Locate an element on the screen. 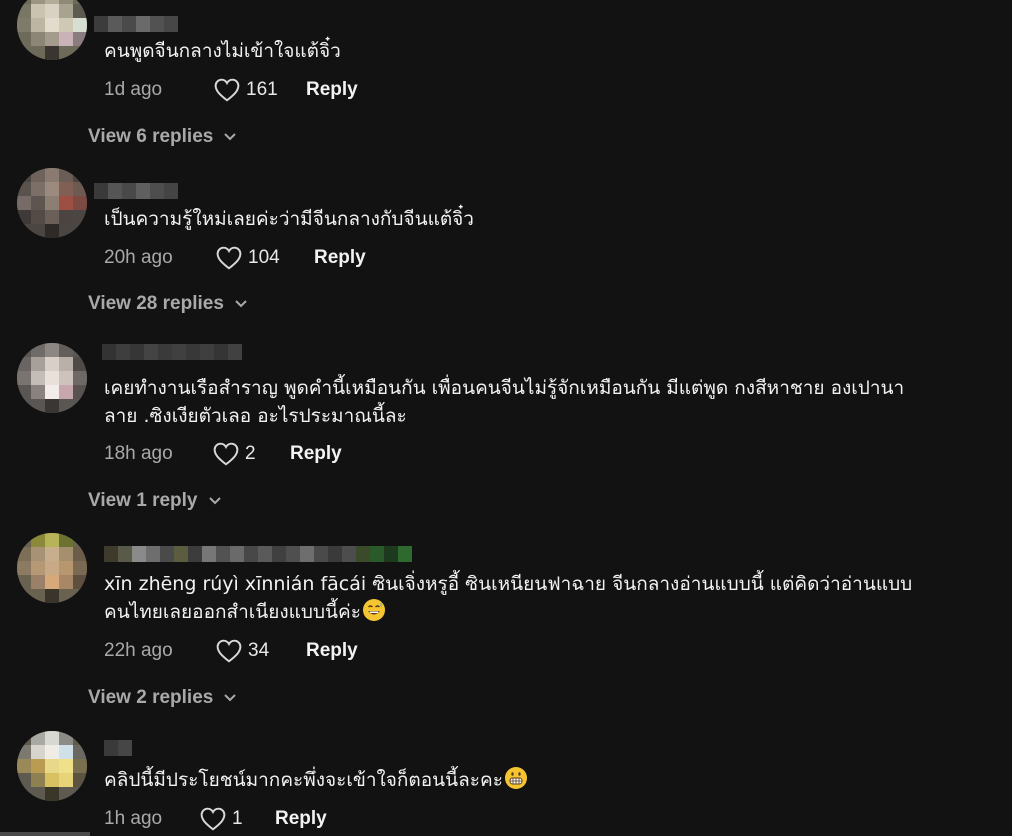 The width and height of the screenshot is (1012, 836). like-count: 161 is located at coordinates (262, 89).